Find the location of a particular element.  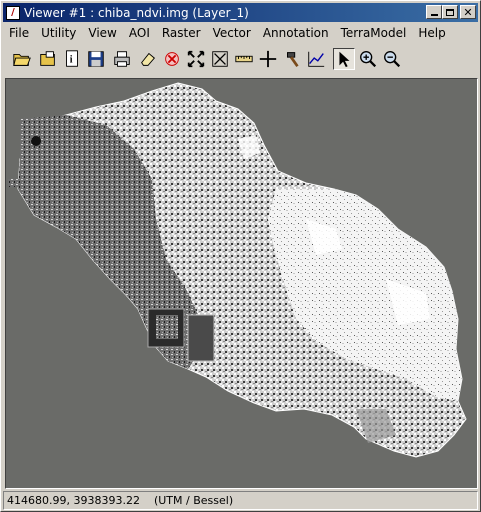

crosshair-tool-button is located at coordinates (268, 59).